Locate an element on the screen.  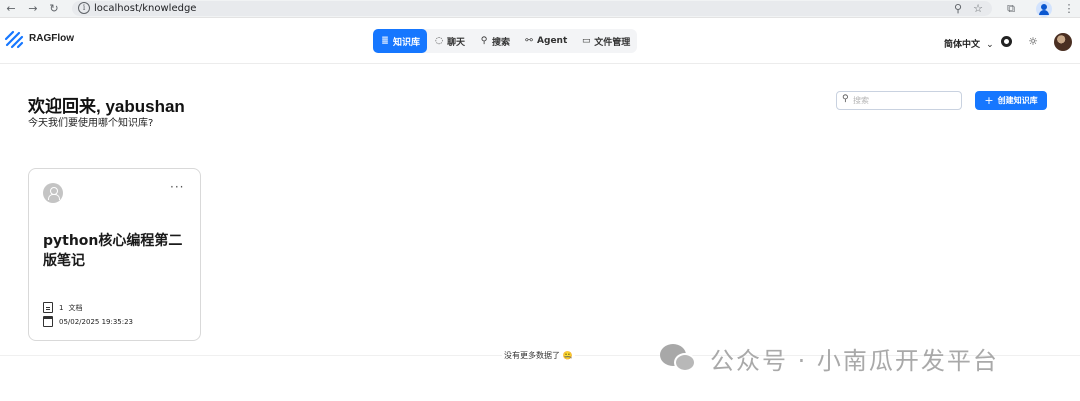
kb-doc-count: 1 文档 is located at coordinates (62, 307).